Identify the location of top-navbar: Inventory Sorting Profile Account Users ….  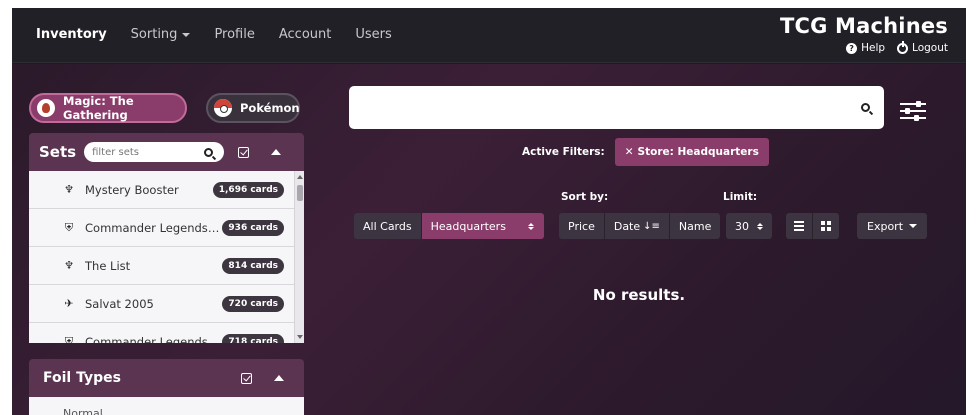
(489, 35).